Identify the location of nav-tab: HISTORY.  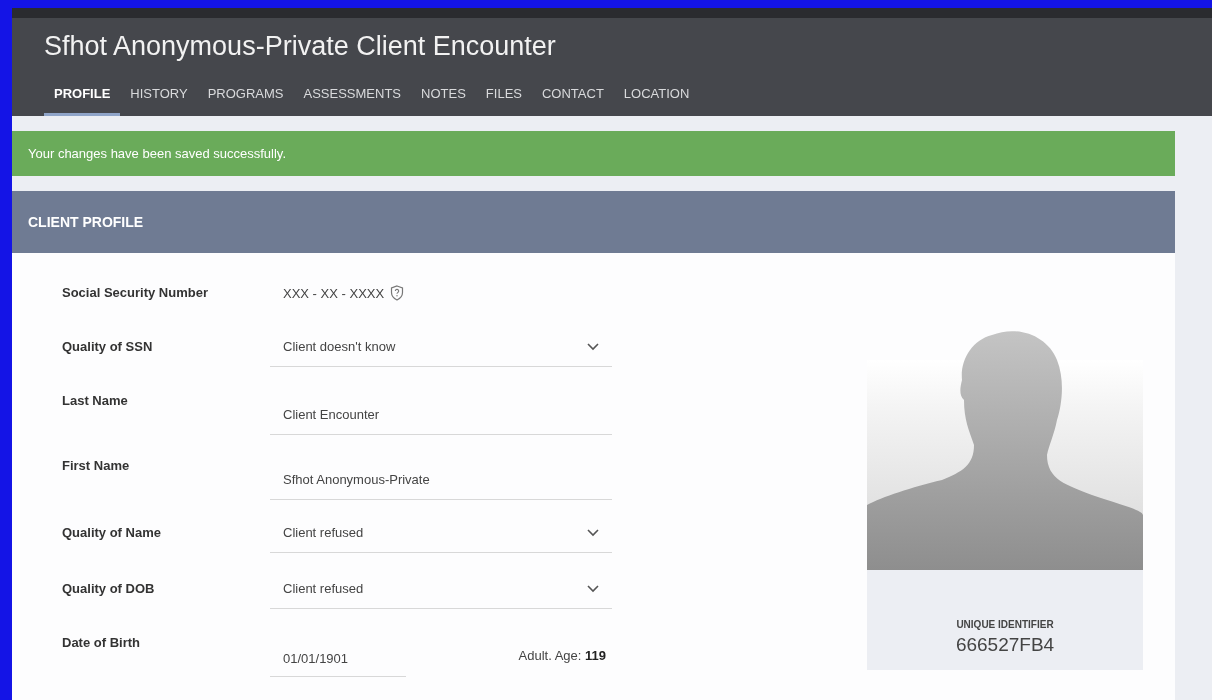
(159, 97).